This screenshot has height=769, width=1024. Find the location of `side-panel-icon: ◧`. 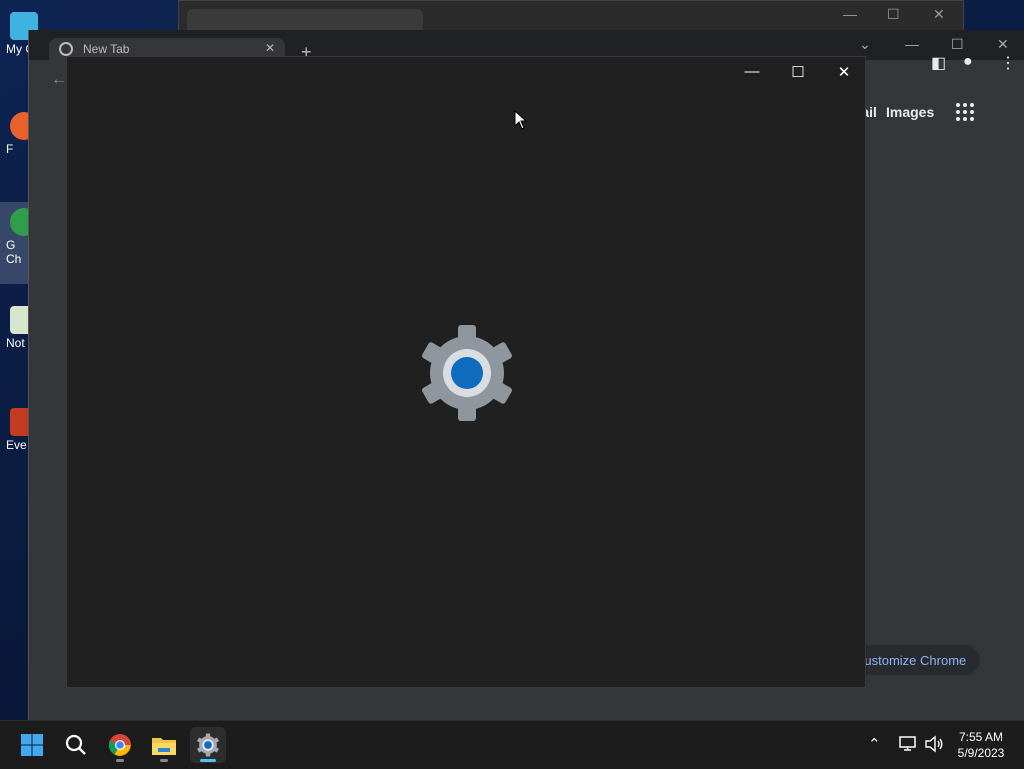

side-panel-icon: ◧ is located at coordinates (938, 63).